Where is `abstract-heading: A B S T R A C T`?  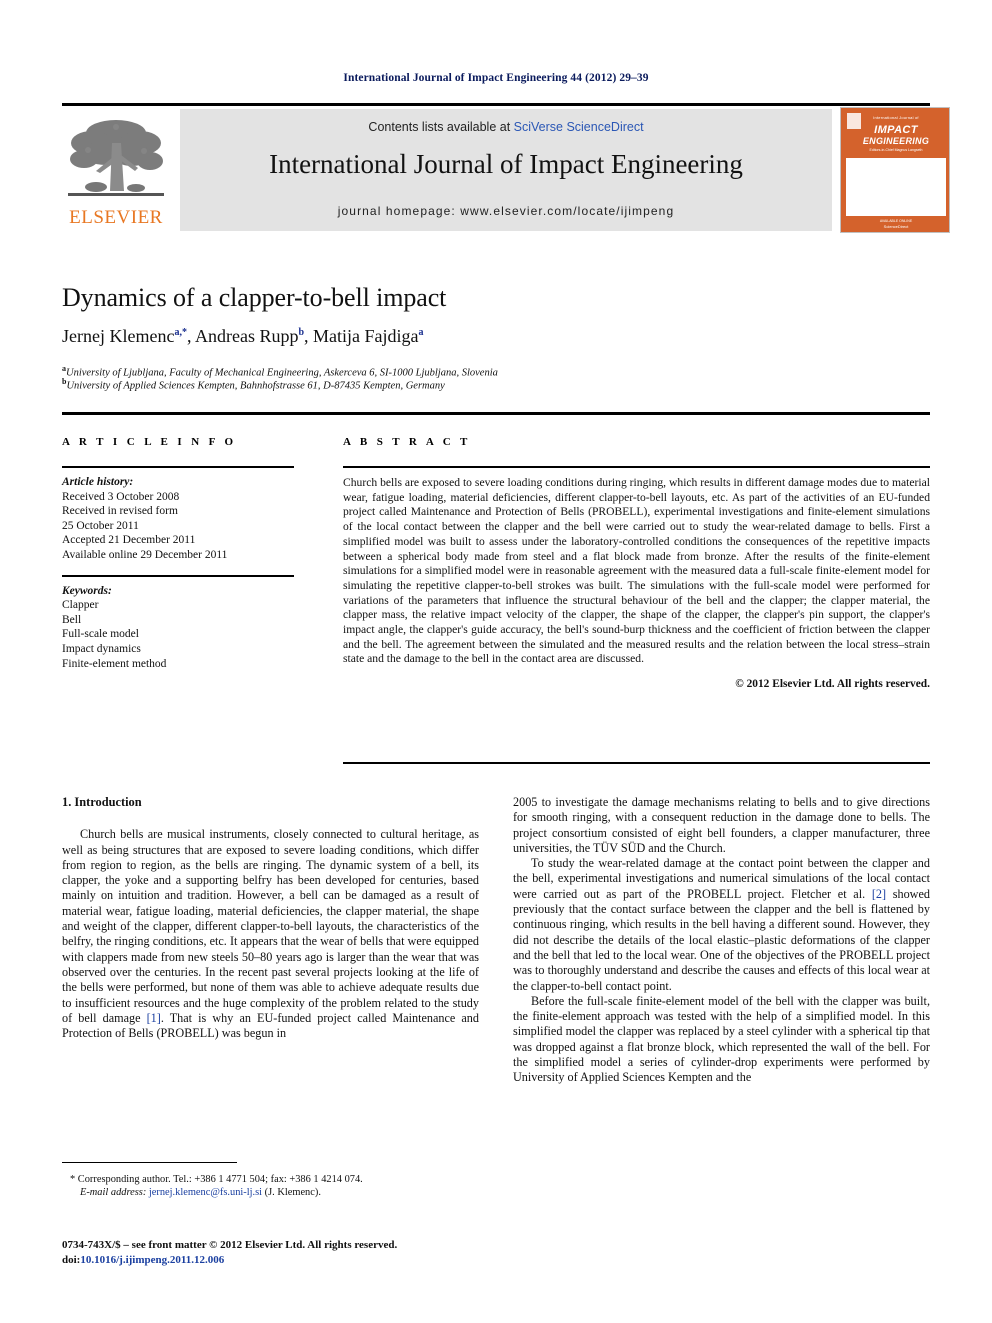
abstract-heading: A B S T R A C T is located at coordinates (407, 442).